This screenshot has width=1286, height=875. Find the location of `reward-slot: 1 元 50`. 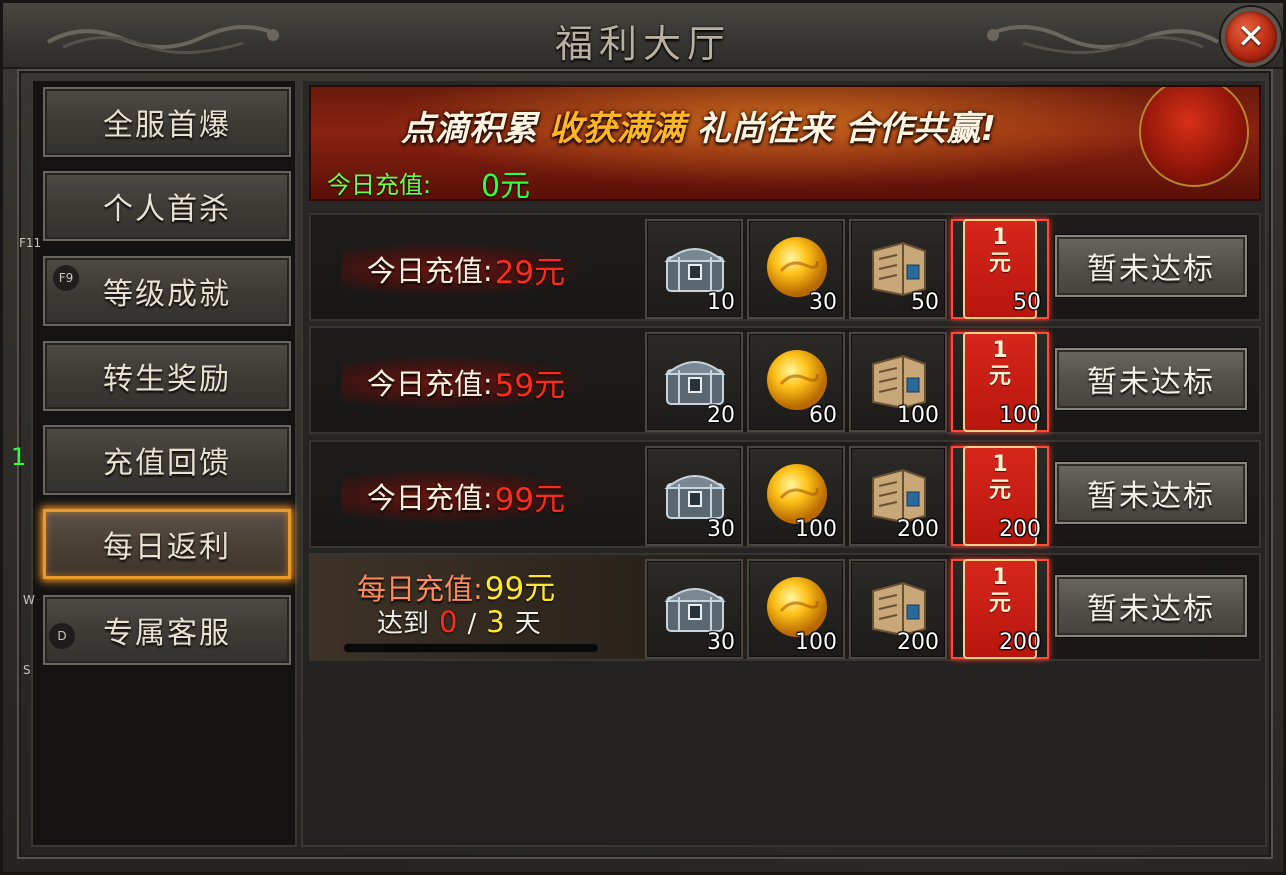

reward-slot: 1 元 50 is located at coordinates (1000, 269).